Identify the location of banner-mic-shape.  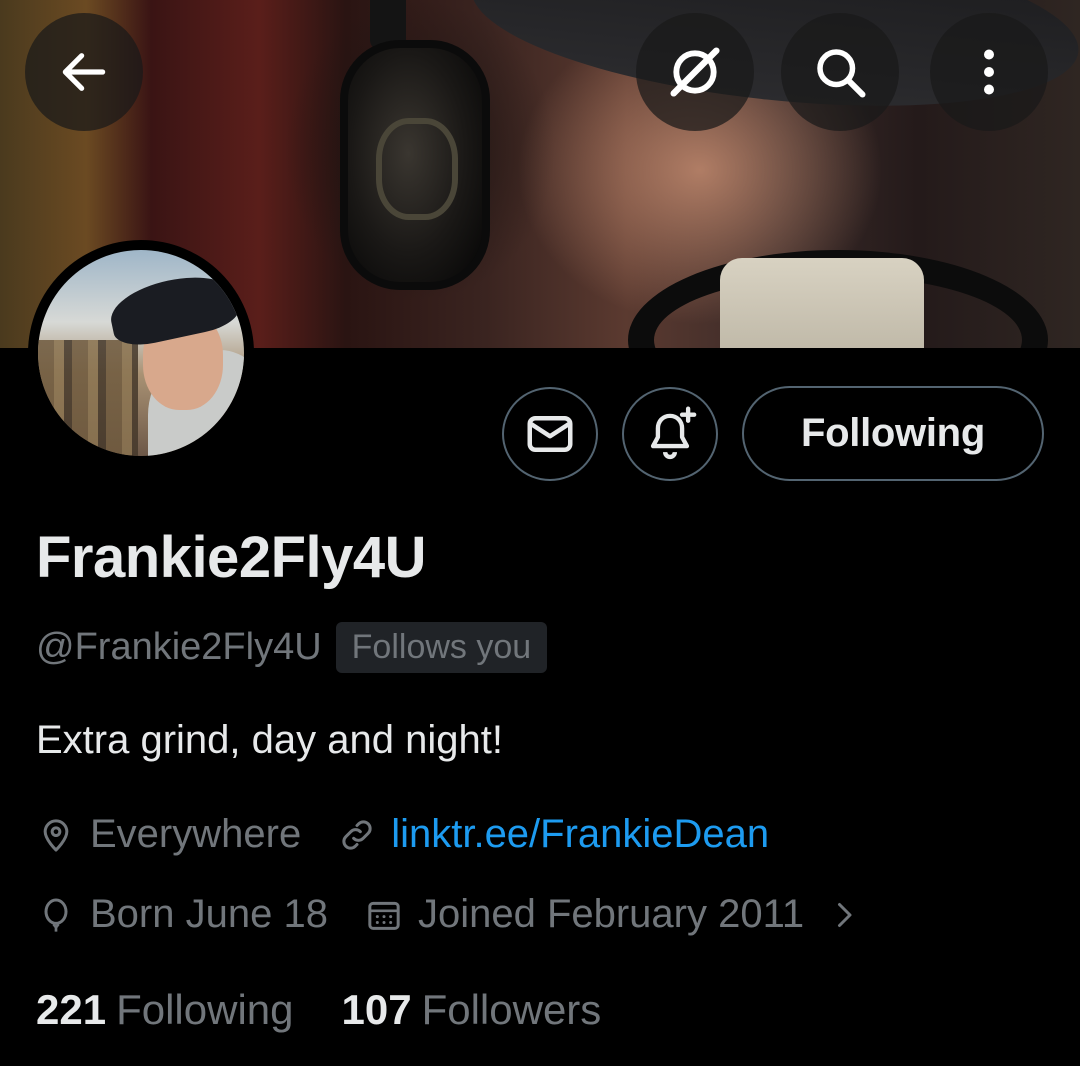
(822, 303).